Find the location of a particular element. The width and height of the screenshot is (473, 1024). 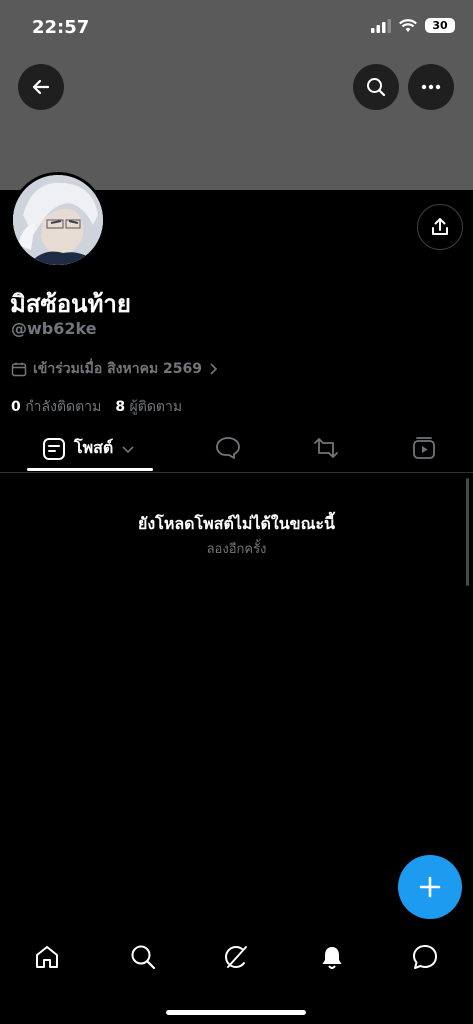

back-icon is located at coordinates (41, 87).